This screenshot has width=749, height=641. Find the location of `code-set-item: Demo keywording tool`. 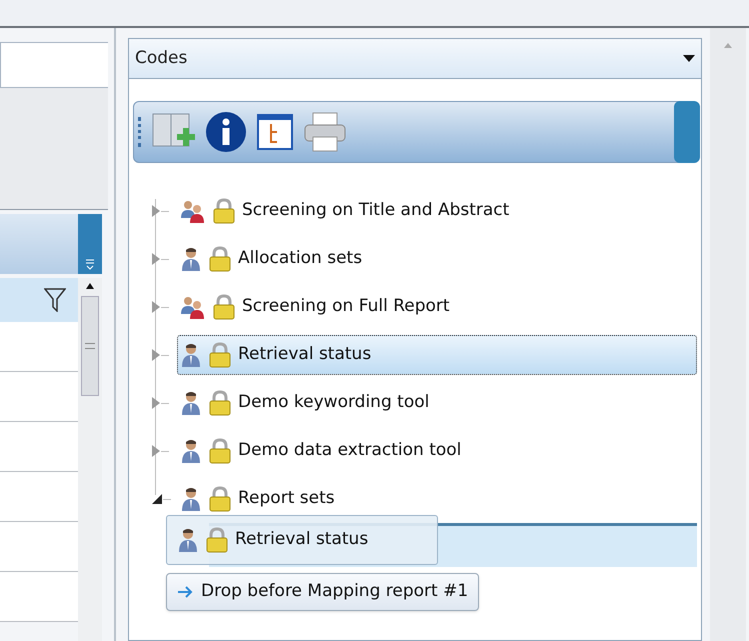

code-set-item: Demo keywording tool is located at coordinates (308, 403).